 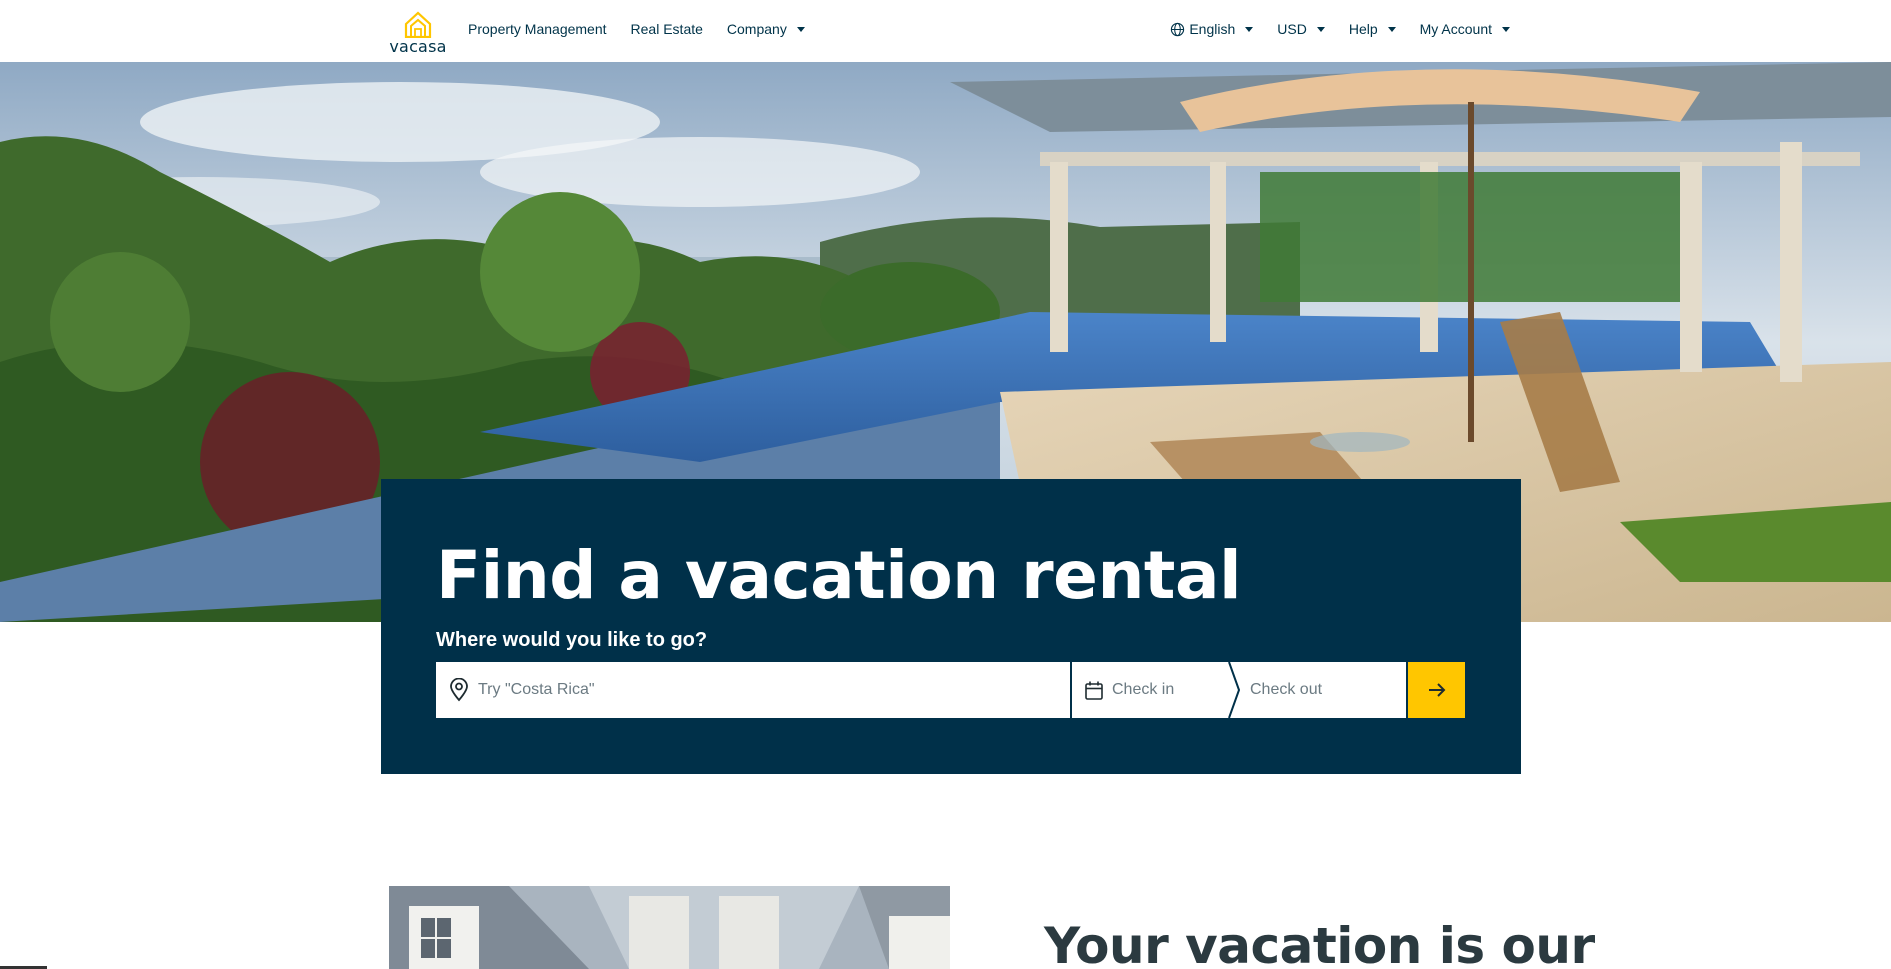 I want to click on nav-label: Property Management, so click(x=537, y=29).